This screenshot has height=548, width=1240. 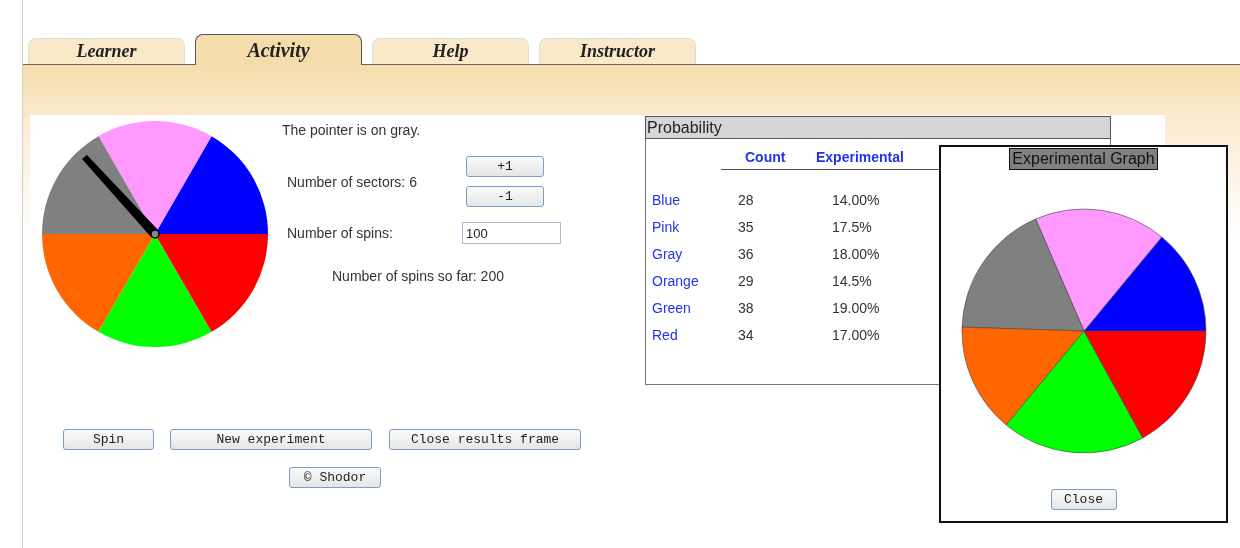 What do you see at coordinates (852, 280) in the screenshot?
I see `percent-cell: 14.5%` at bounding box center [852, 280].